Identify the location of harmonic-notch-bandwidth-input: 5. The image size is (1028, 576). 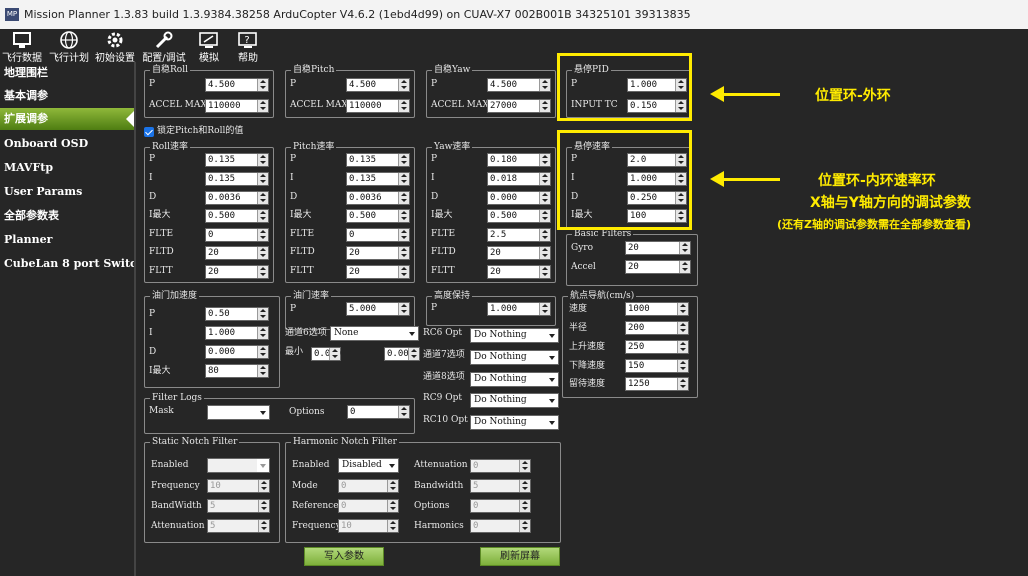
(500, 486).